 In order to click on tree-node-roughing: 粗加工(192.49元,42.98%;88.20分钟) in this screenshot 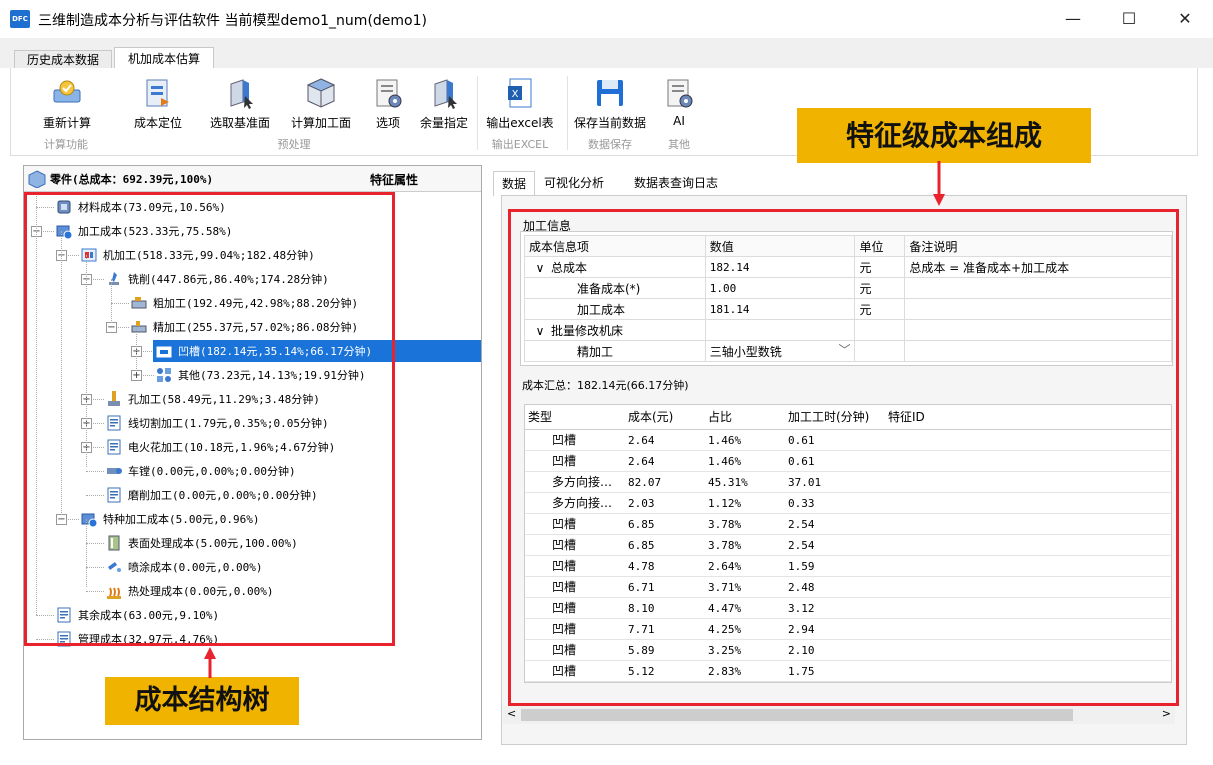, I will do `click(245, 303)`.